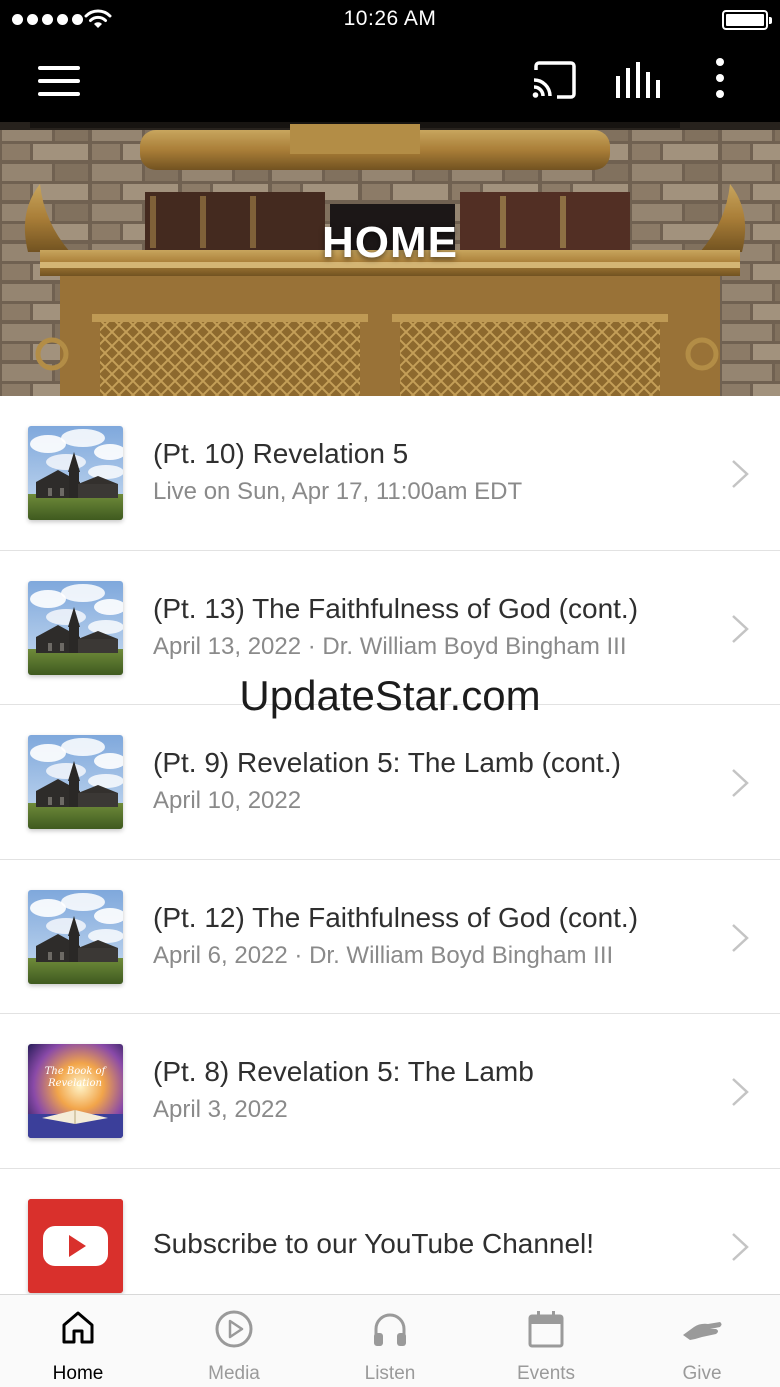 This screenshot has height=1387, width=780. I want to click on item-title: (Pt. 13) The Faithfulness of God (cont.), so click(396, 608).